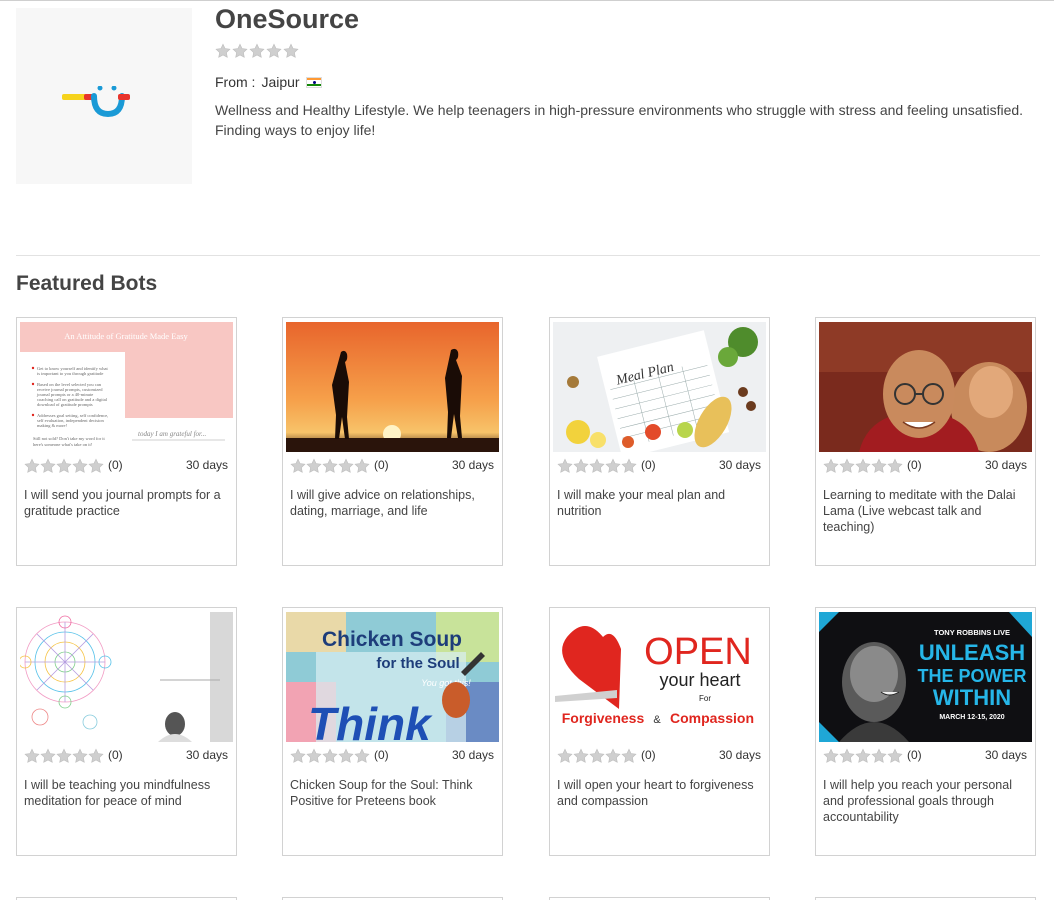  I want to click on smiley-logo-icon, so click(96, 102).